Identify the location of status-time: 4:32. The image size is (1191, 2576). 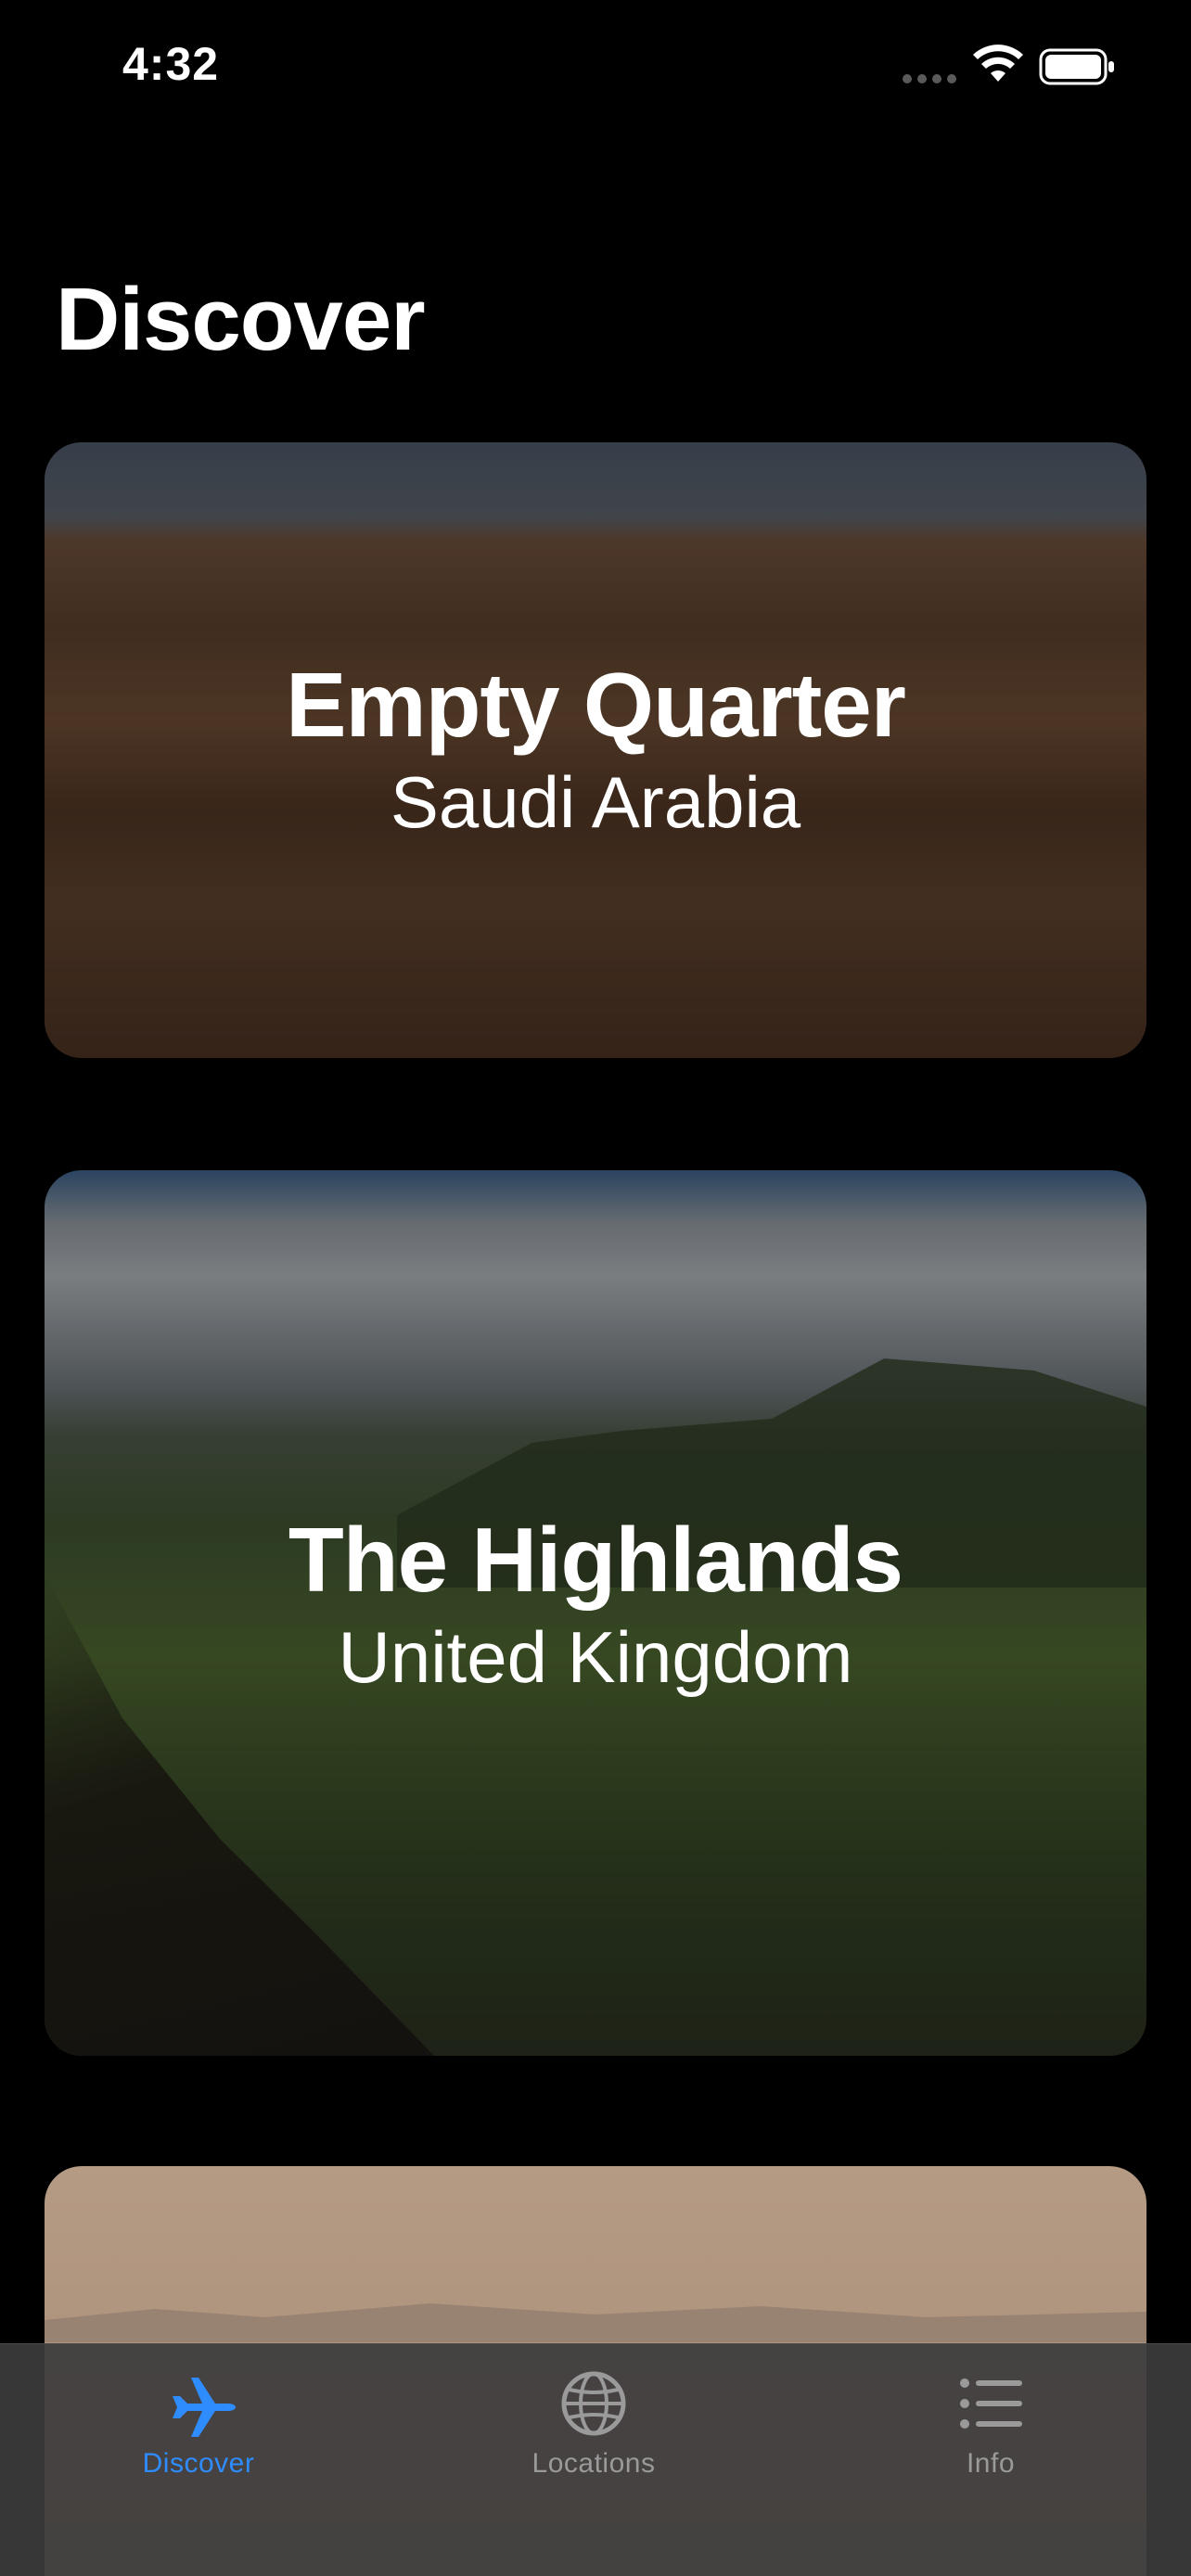
(171, 64).